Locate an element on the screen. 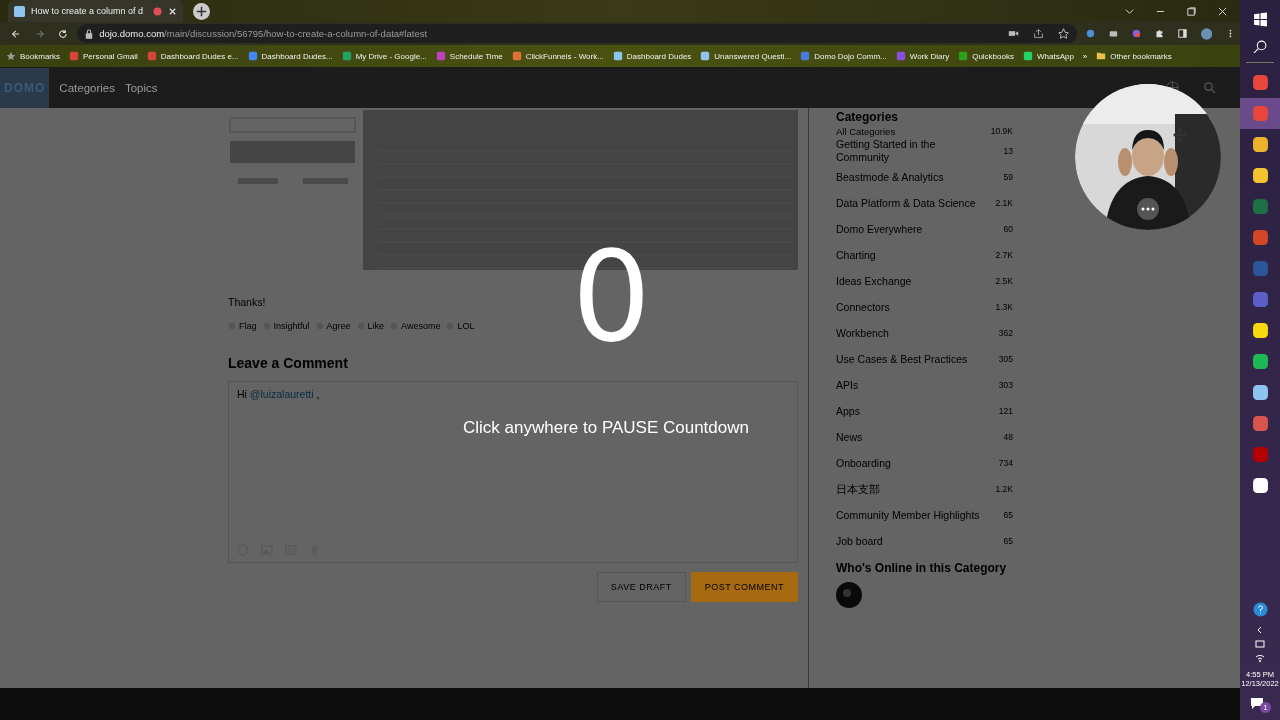 The height and width of the screenshot is (720, 1280). mention-link: @luizalauretti is located at coordinates (281, 394).